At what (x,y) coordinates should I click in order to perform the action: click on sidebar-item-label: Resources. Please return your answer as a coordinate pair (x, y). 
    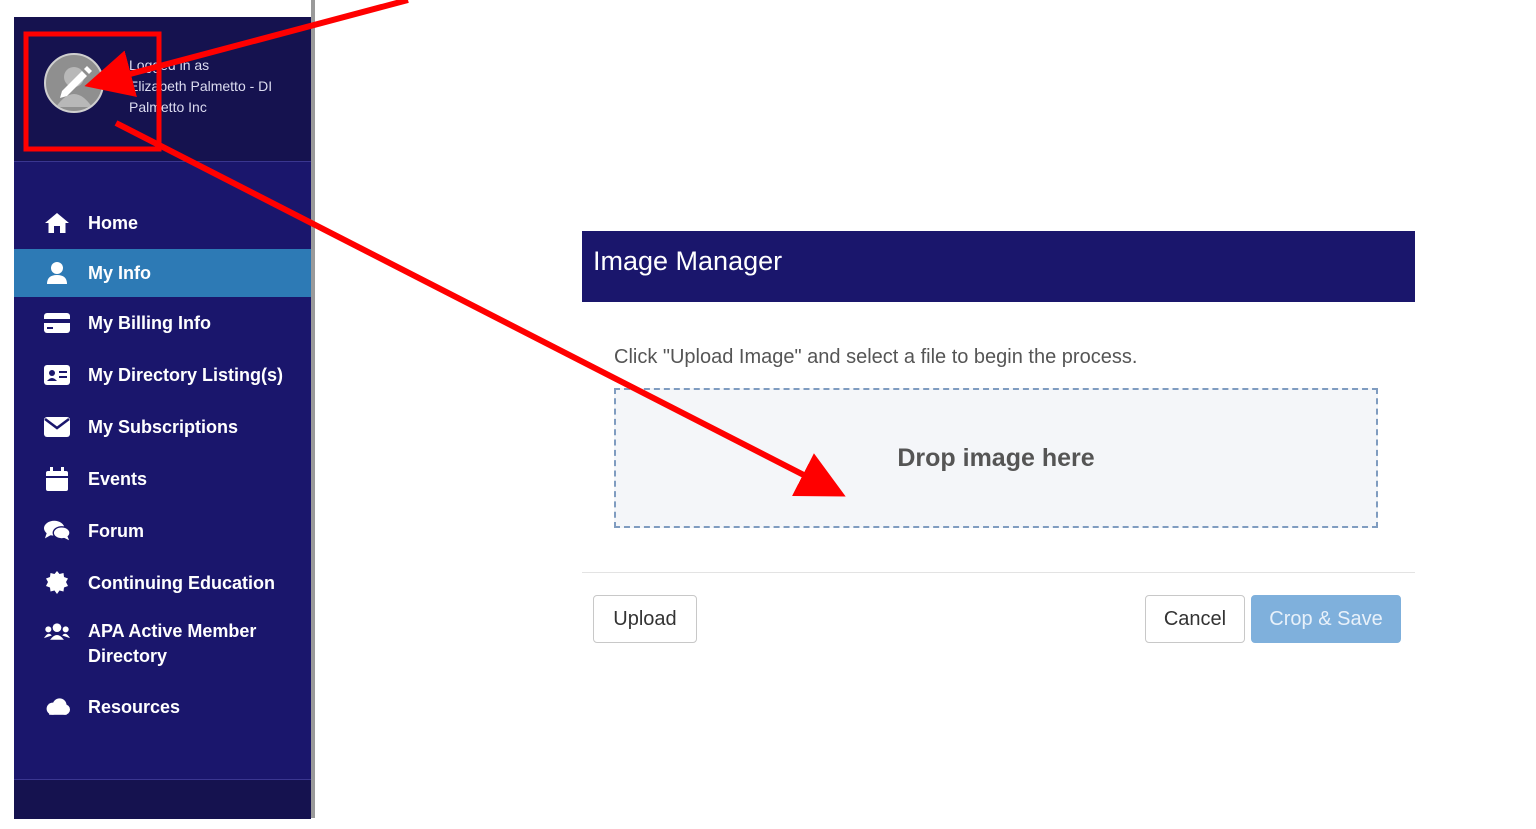
    Looking at the image, I should click on (134, 706).